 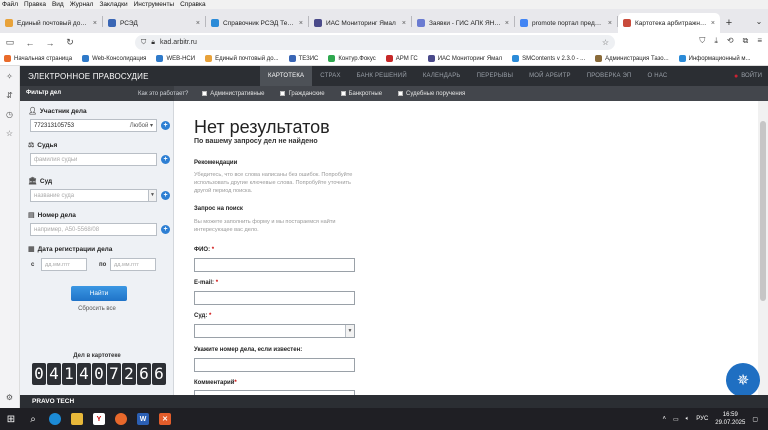 What do you see at coordinates (11, 419) in the screenshot?
I see `start-icon: ⊞` at bounding box center [11, 419].